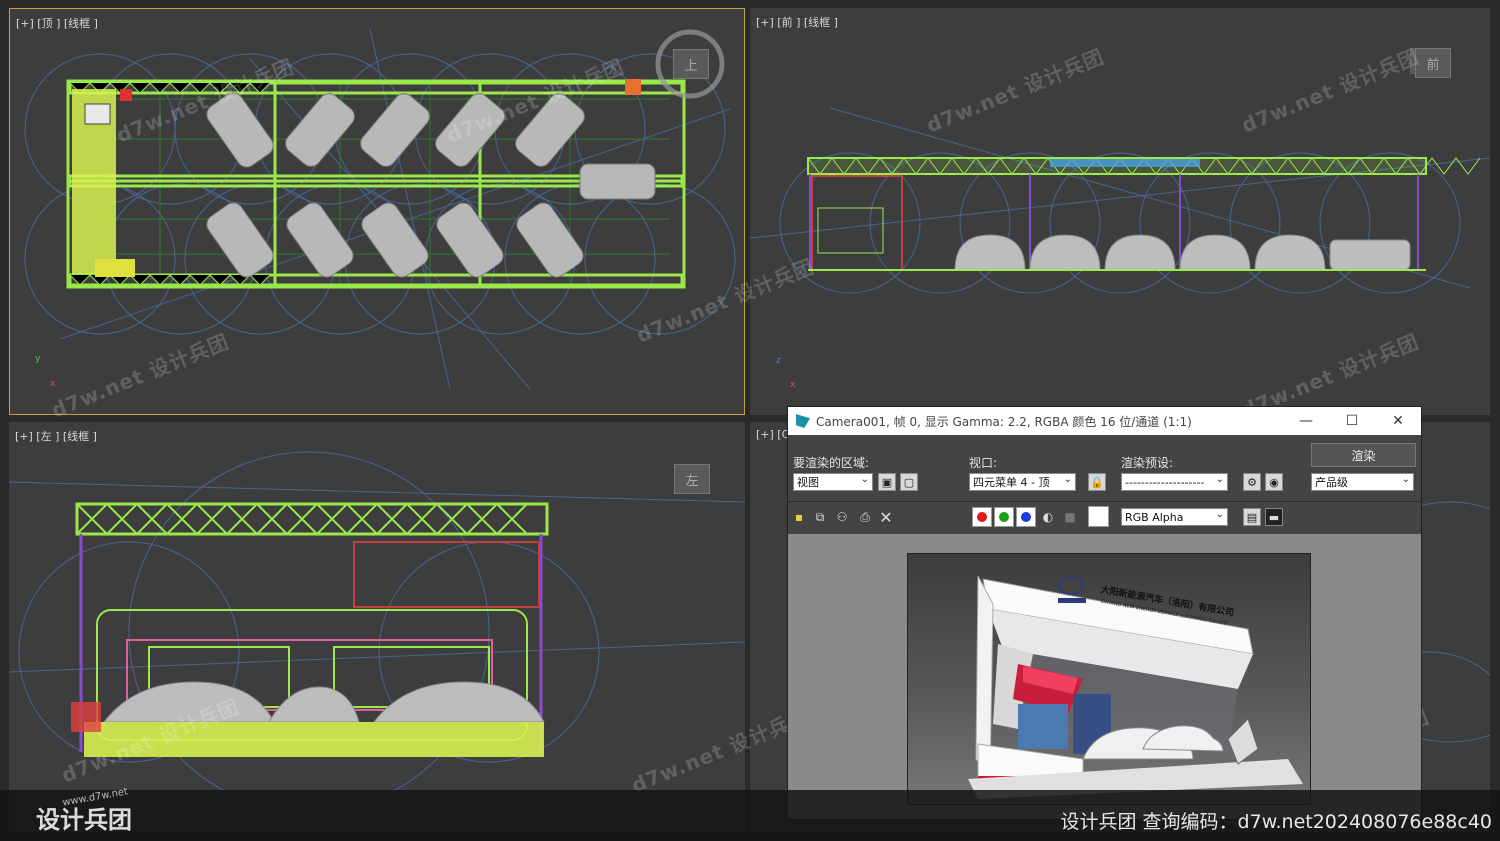  I want to click on minimize-button: —, so click(1306, 421).